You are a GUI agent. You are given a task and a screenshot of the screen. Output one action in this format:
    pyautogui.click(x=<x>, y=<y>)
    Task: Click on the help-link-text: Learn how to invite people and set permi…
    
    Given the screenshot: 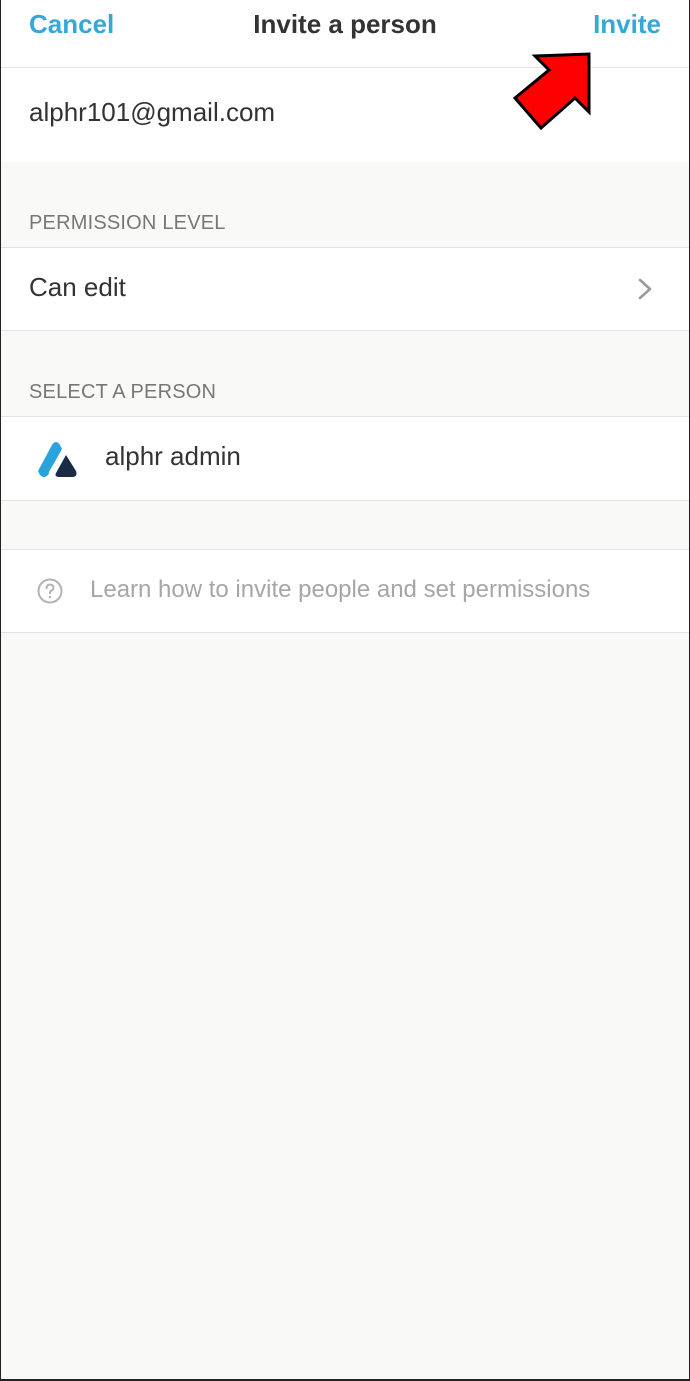 What is the action you would take?
    pyautogui.click(x=340, y=590)
    